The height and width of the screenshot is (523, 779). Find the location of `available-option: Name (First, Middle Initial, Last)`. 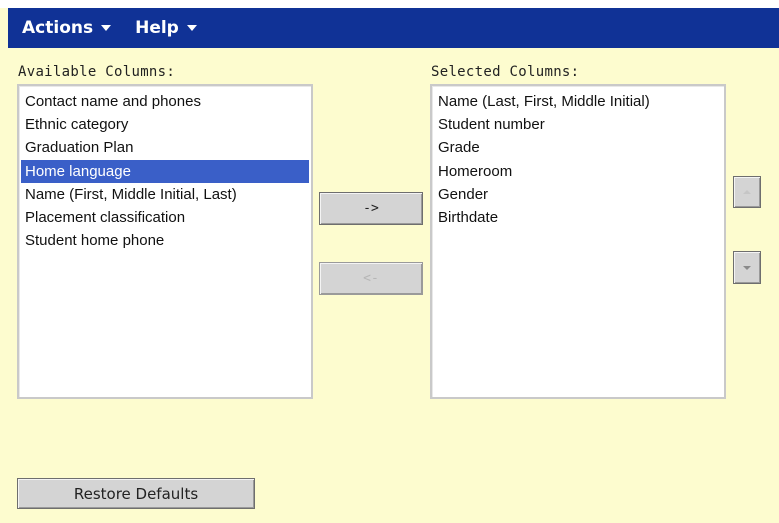

available-option: Name (First, Middle Initial, Last) is located at coordinates (165, 194).